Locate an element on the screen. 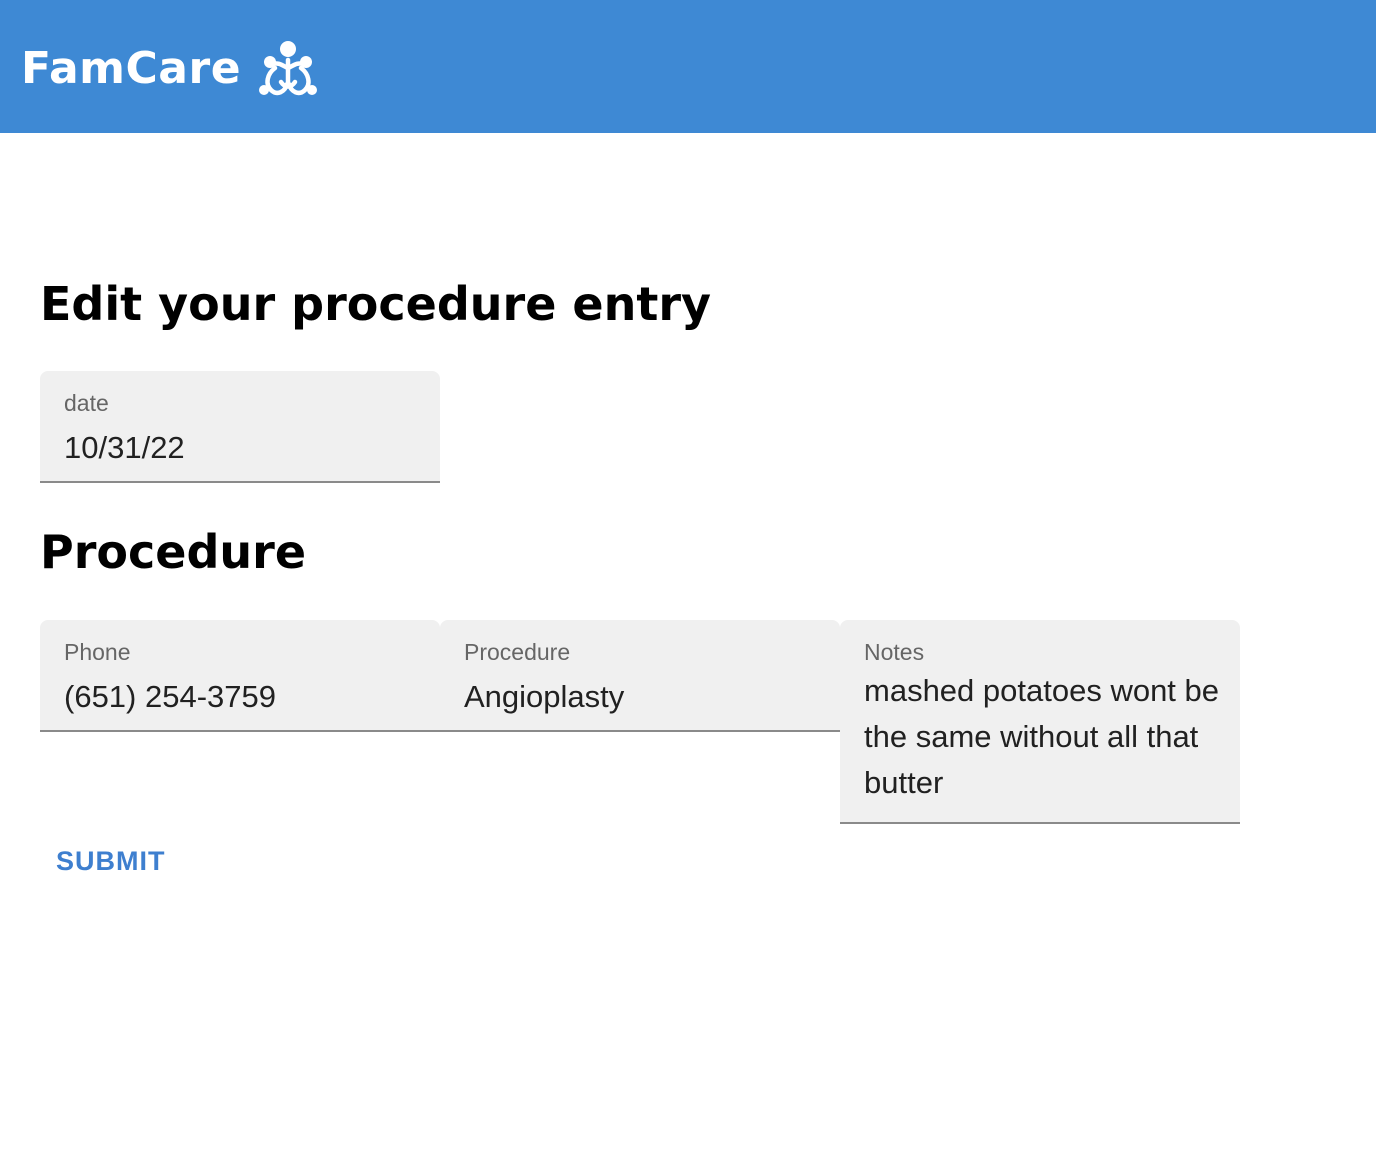  procedure-field-label: Procedure is located at coordinates (517, 652).